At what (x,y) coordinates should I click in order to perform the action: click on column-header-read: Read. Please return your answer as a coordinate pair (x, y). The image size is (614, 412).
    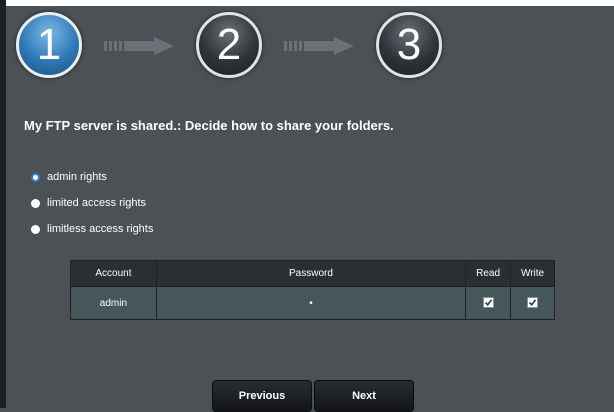
    Looking at the image, I should click on (488, 273).